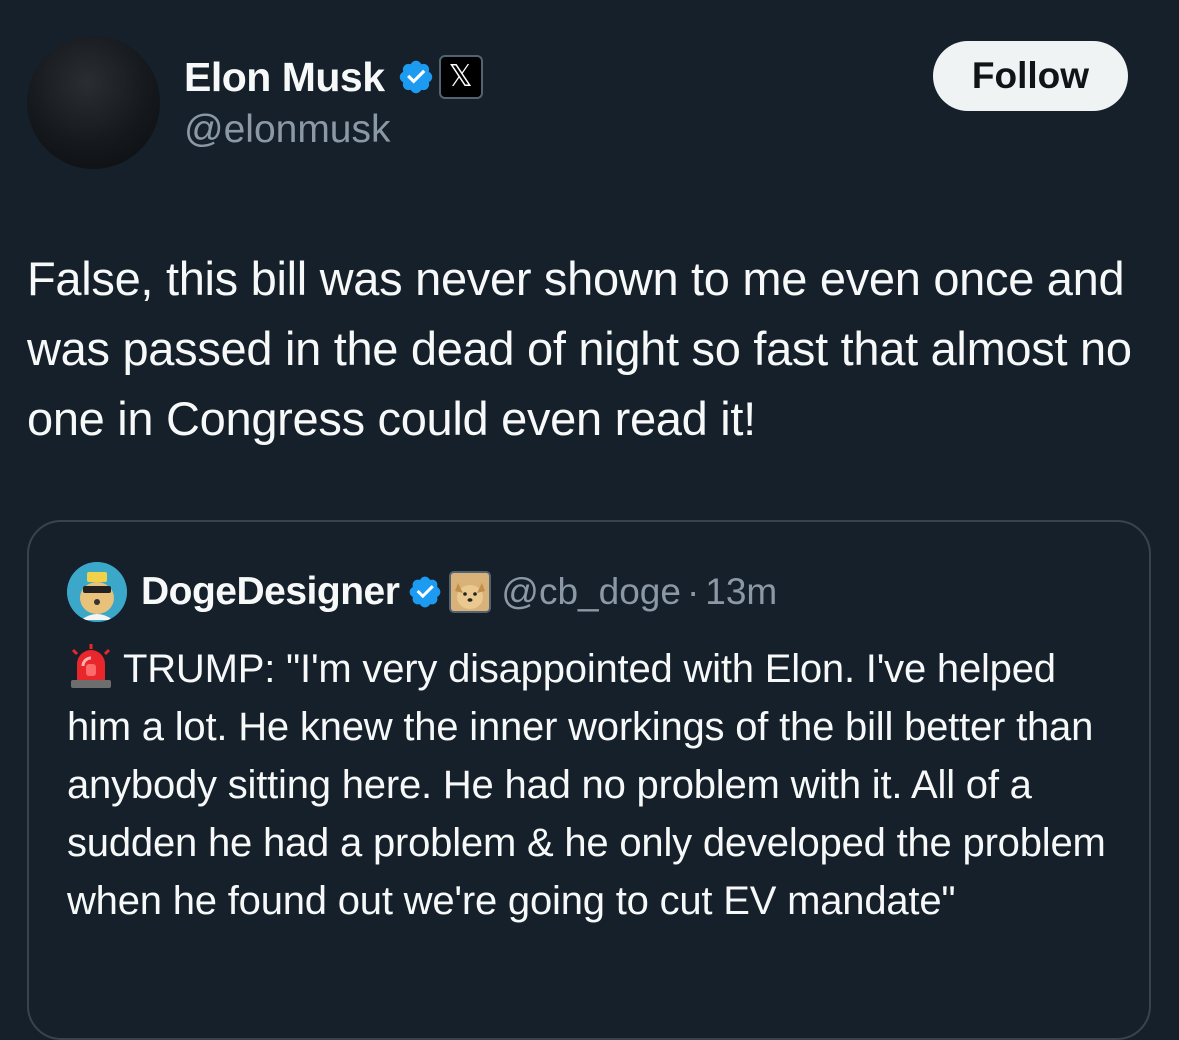 This screenshot has height=1040, width=1179. I want to click on x-logo-icon: 𝕏, so click(460, 77).